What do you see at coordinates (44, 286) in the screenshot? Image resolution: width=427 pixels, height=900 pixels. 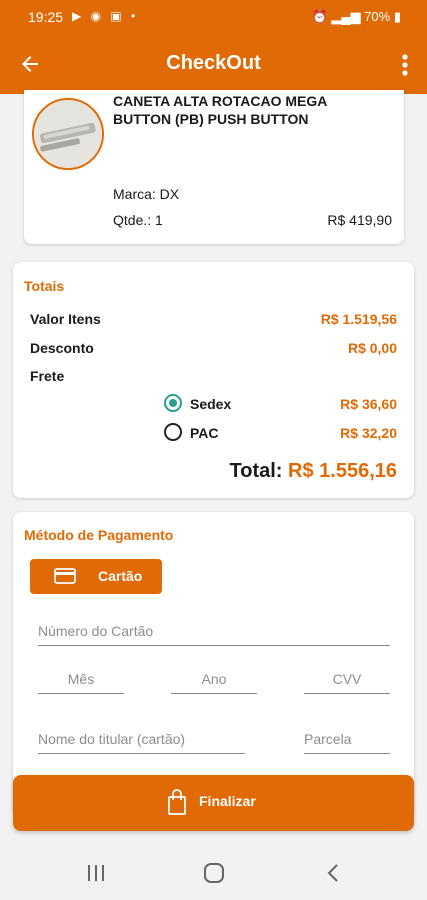 I see `totals-title: Totais` at bounding box center [44, 286].